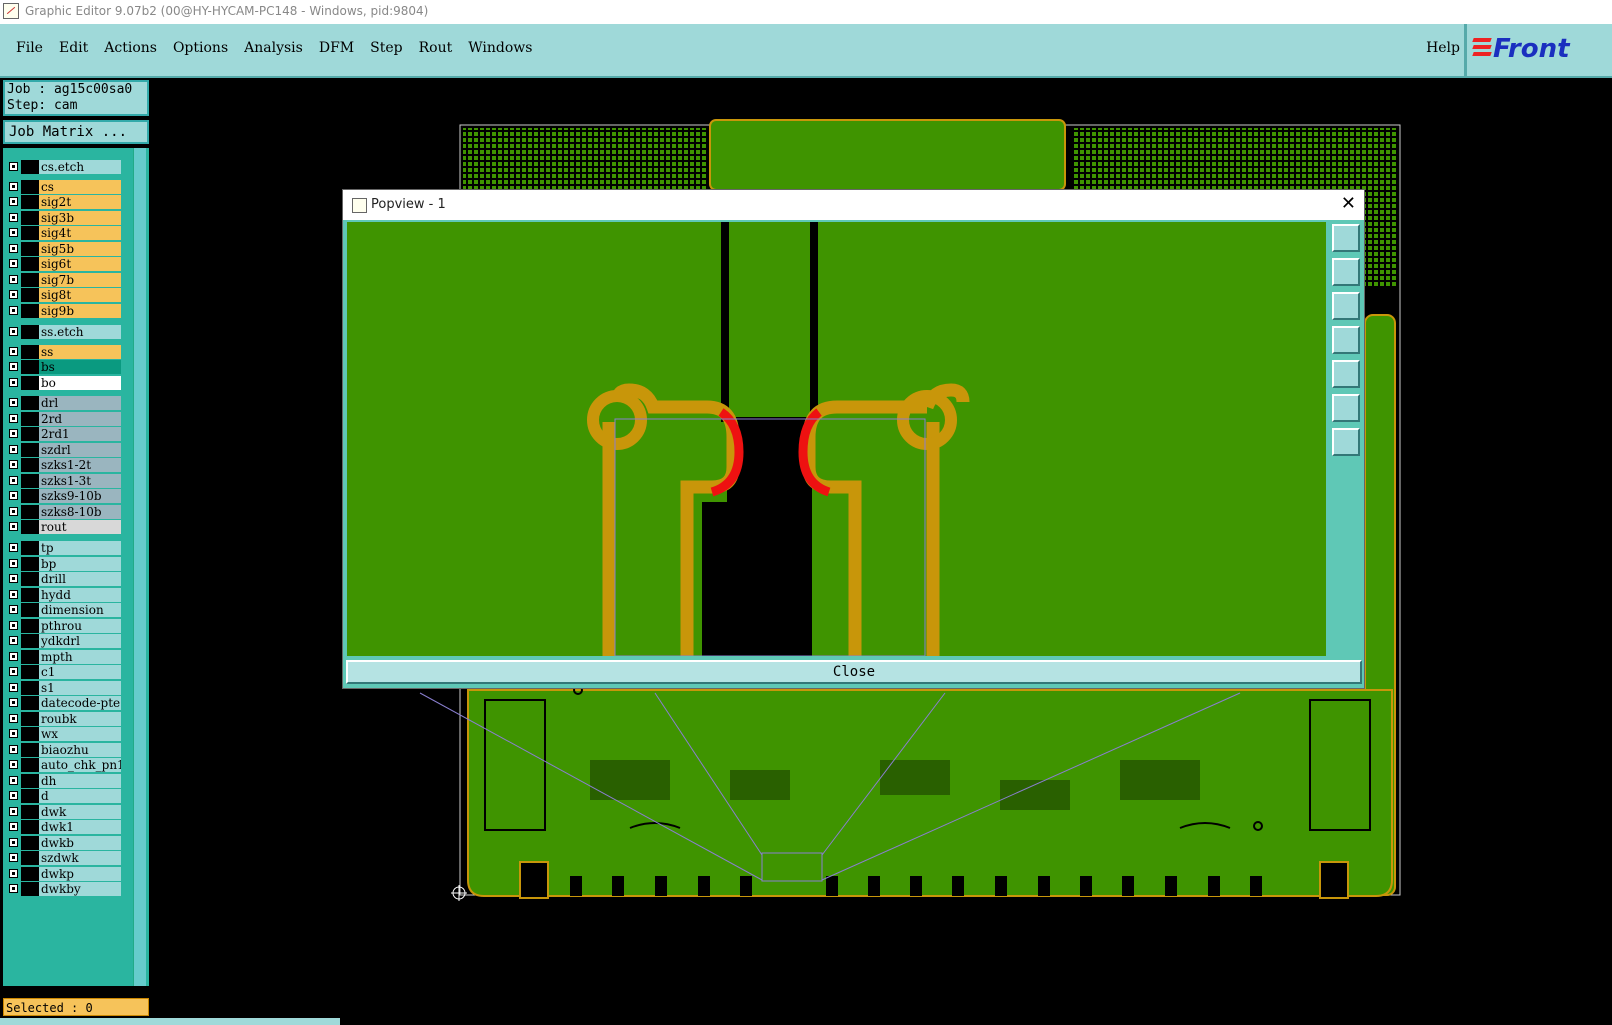 This screenshot has height=1025, width=1612. Describe the element at coordinates (63, 233) in the screenshot. I see `layer-row-sig4t: sig4t` at that location.